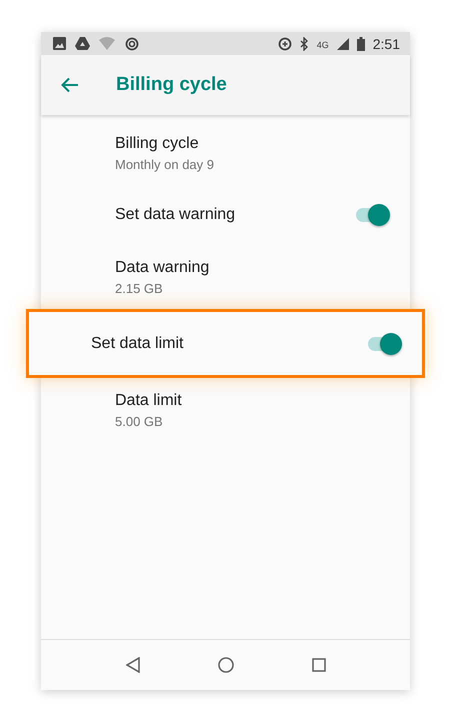 Image resolution: width=450 pixels, height=724 pixels. What do you see at coordinates (319, 665) in the screenshot?
I see `recents-icon` at bounding box center [319, 665].